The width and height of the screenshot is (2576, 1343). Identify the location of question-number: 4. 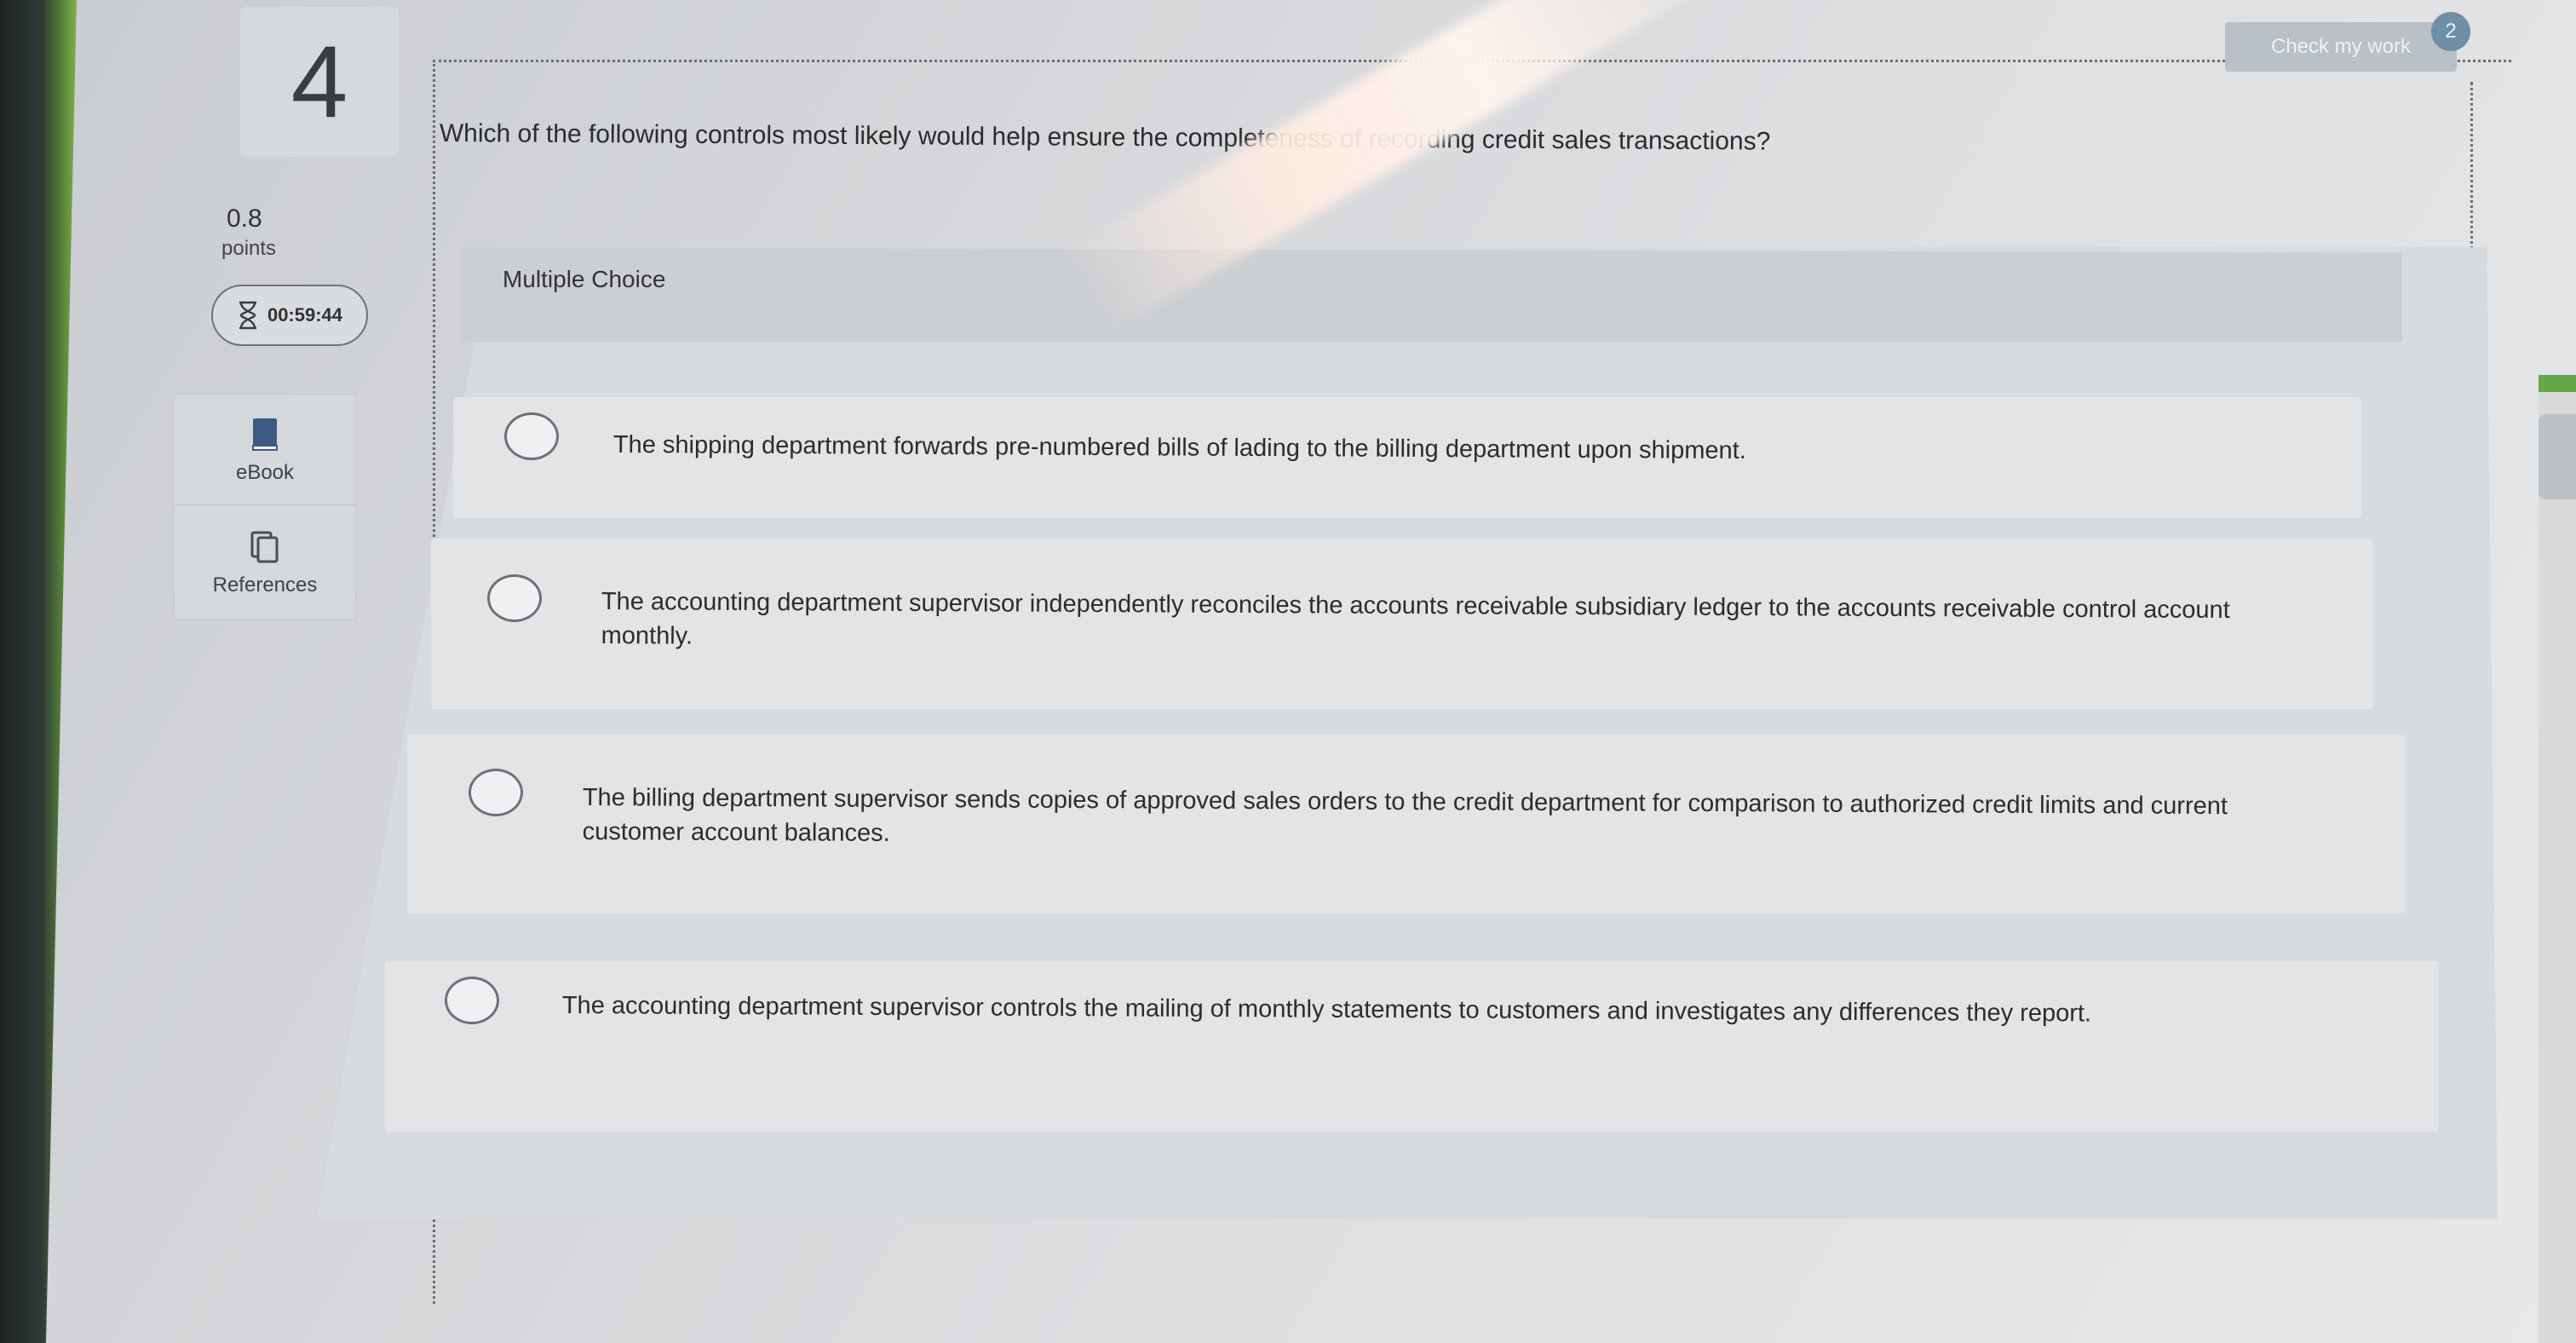
(319, 82).